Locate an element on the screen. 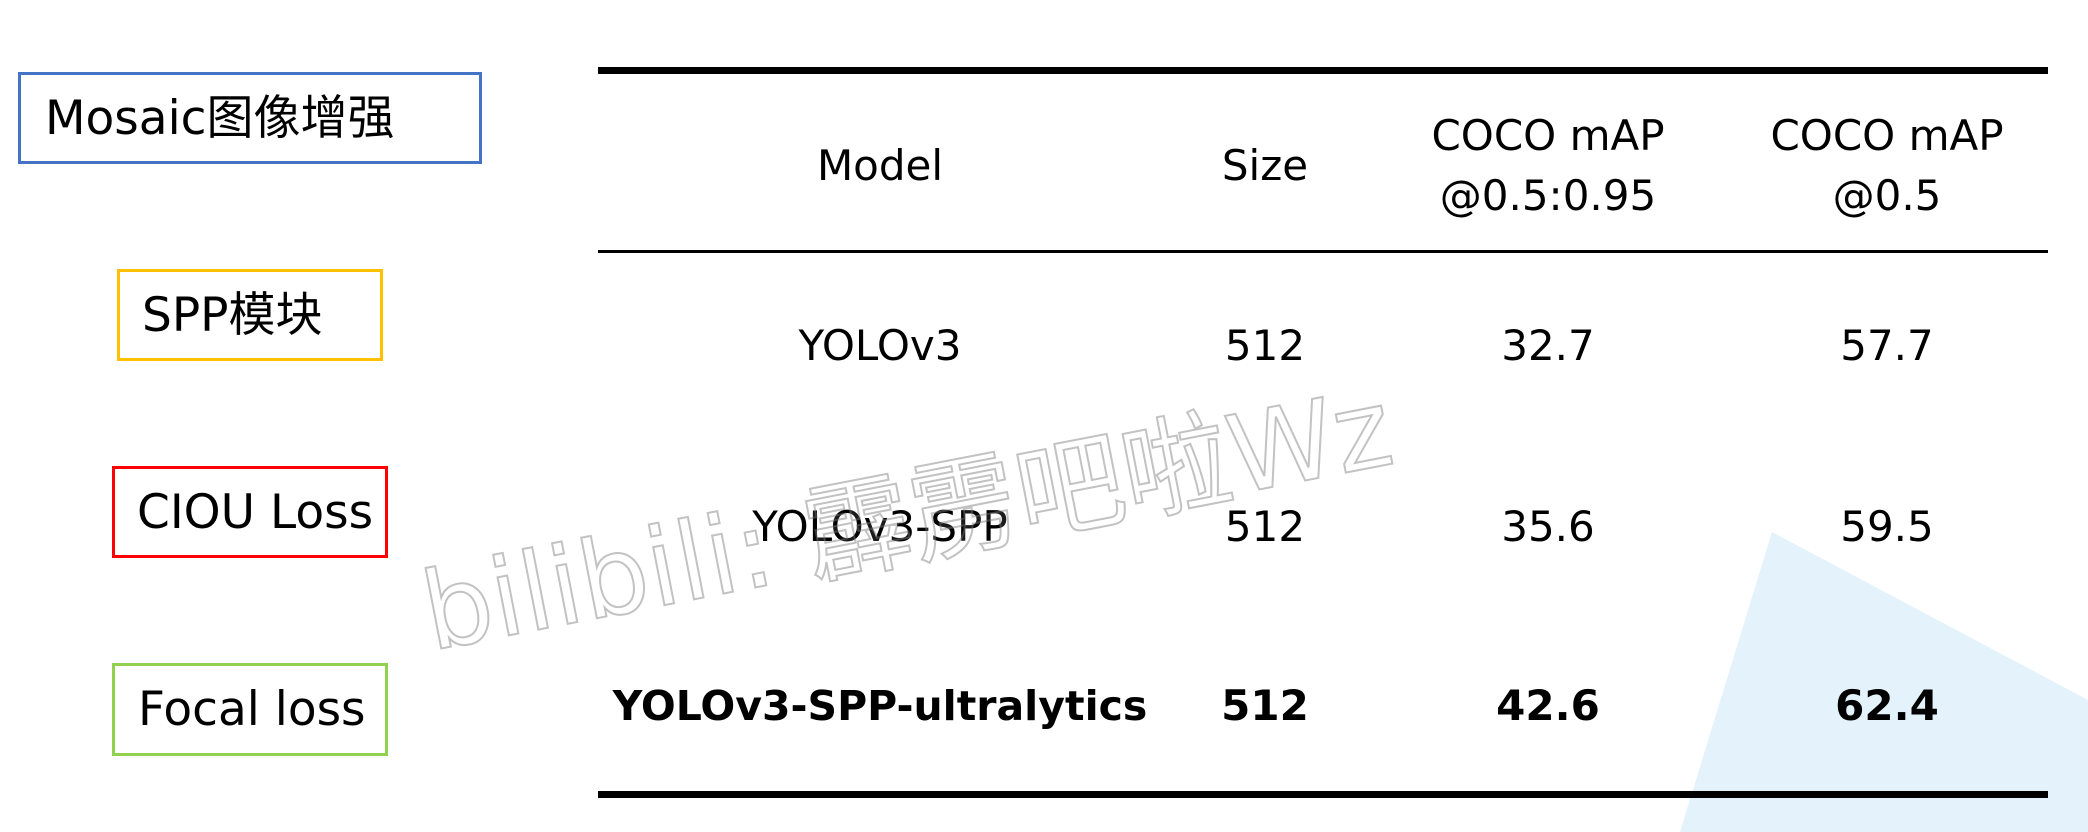 The width and height of the screenshot is (2088, 832). table-header-rule is located at coordinates (1323, 251).